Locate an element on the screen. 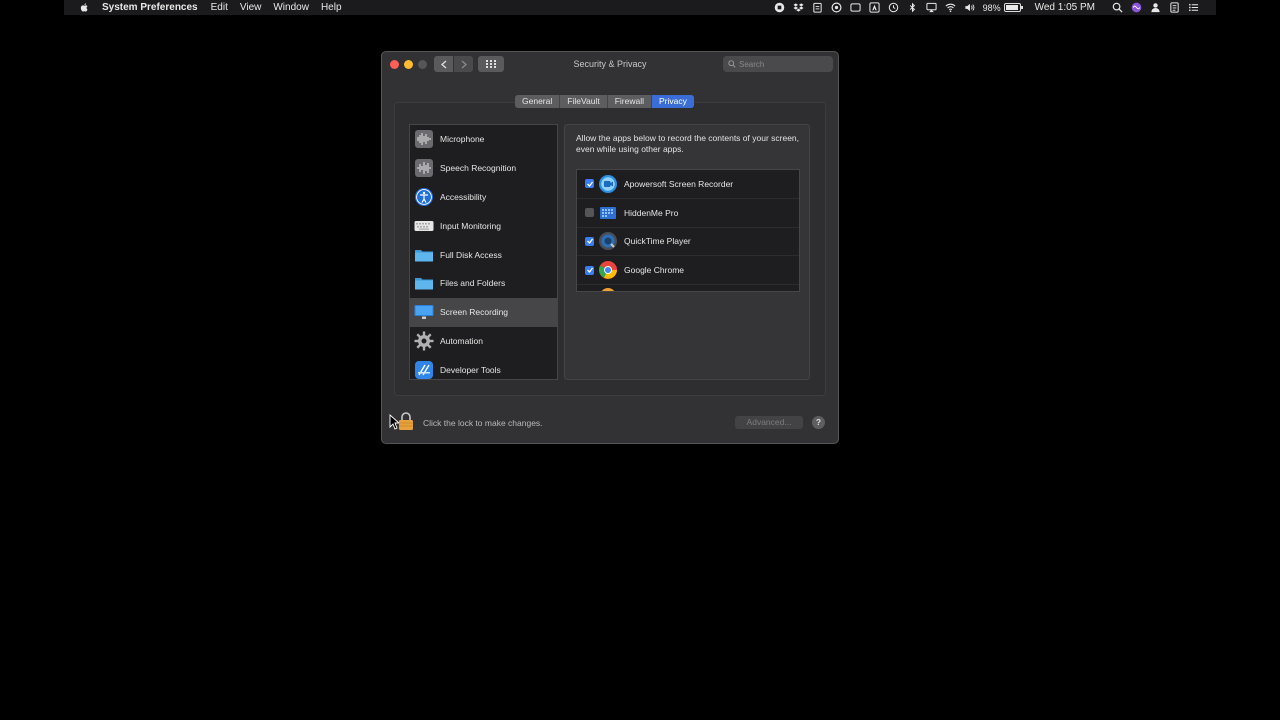 The width and height of the screenshot is (1280, 720). category-speech-recognition: Speech Recognition is located at coordinates (483, 168).